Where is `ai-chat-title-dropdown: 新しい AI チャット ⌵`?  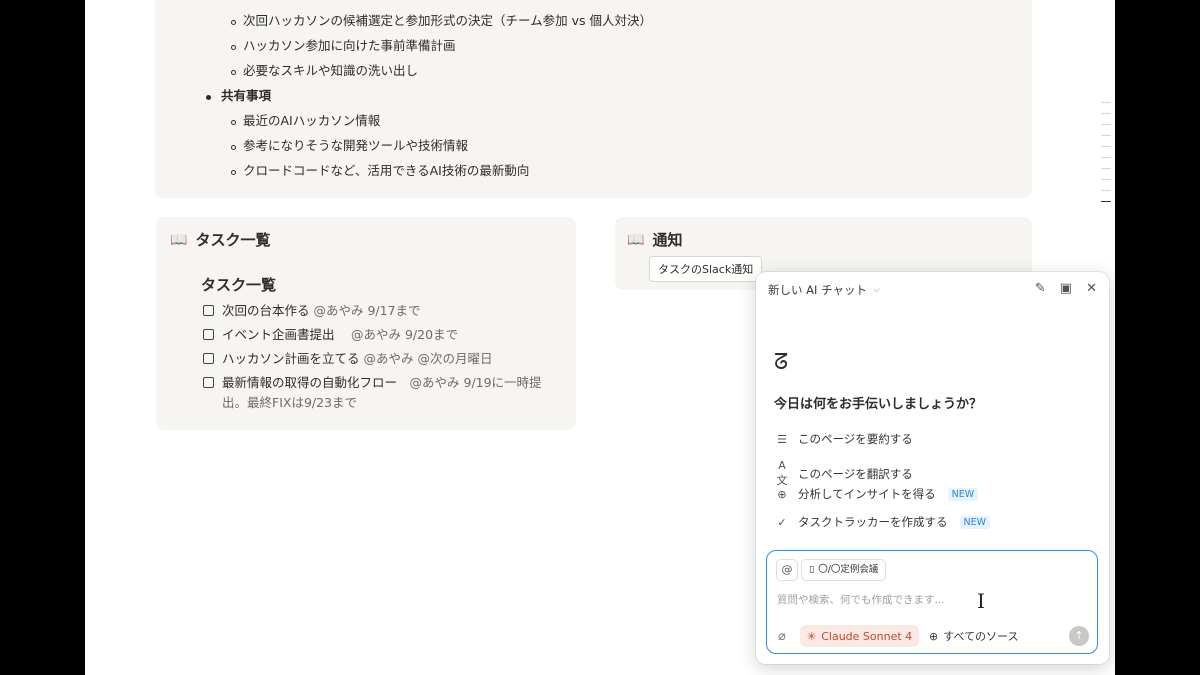 ai-chat-title-dropdown: 新しい AI チャット ⌵ is located at coordinates (824, 290).